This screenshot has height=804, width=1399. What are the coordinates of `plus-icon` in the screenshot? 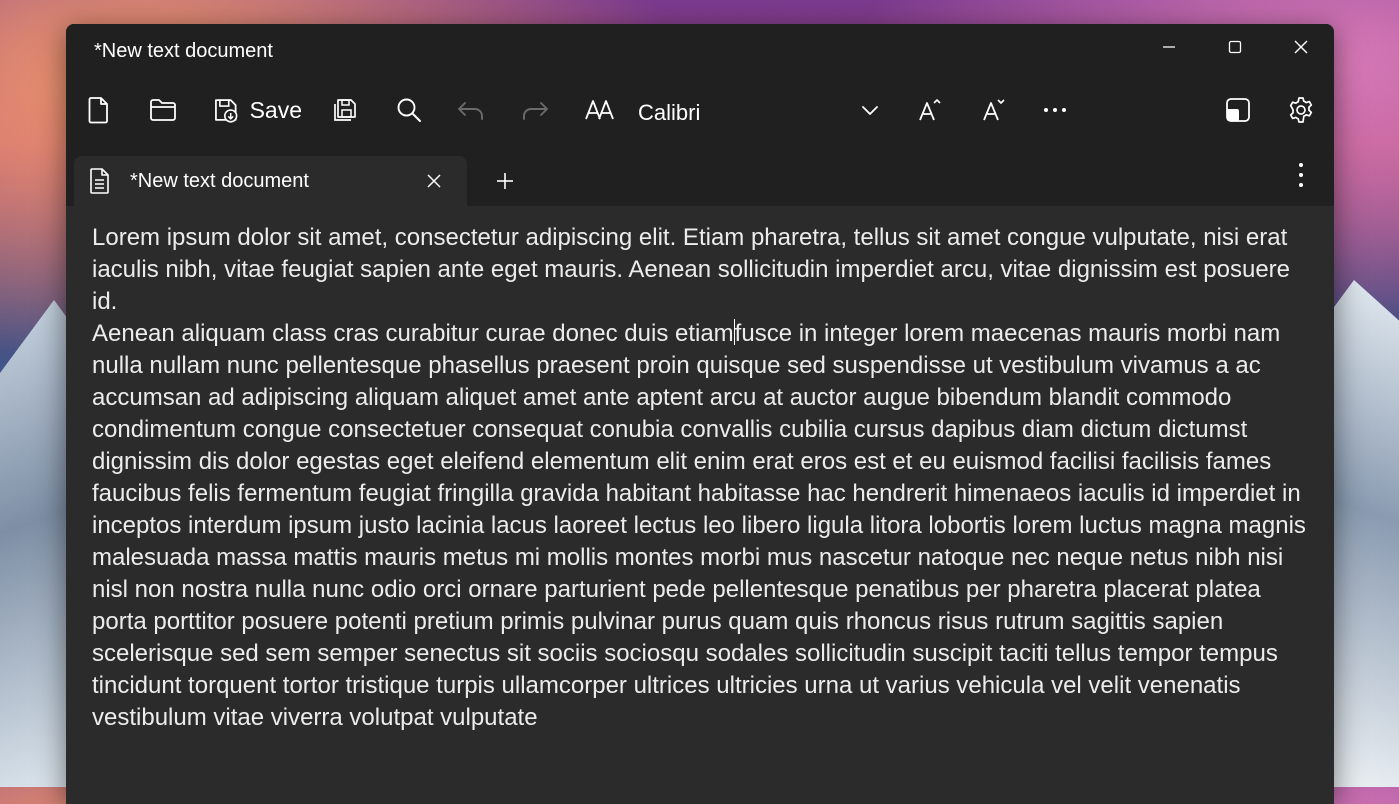 It's located at (505, 181).